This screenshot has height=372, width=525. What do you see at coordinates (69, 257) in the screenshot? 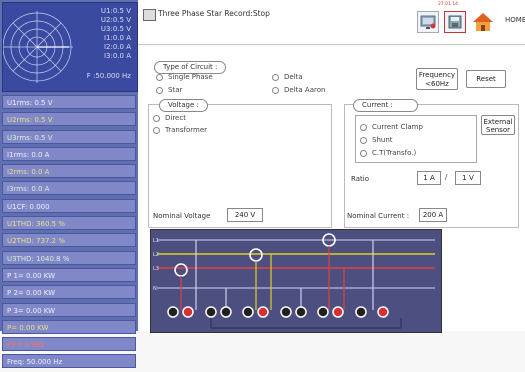
I see `measurement-row: U3THD: 1040.8 %` at bounding box center [69, 257].